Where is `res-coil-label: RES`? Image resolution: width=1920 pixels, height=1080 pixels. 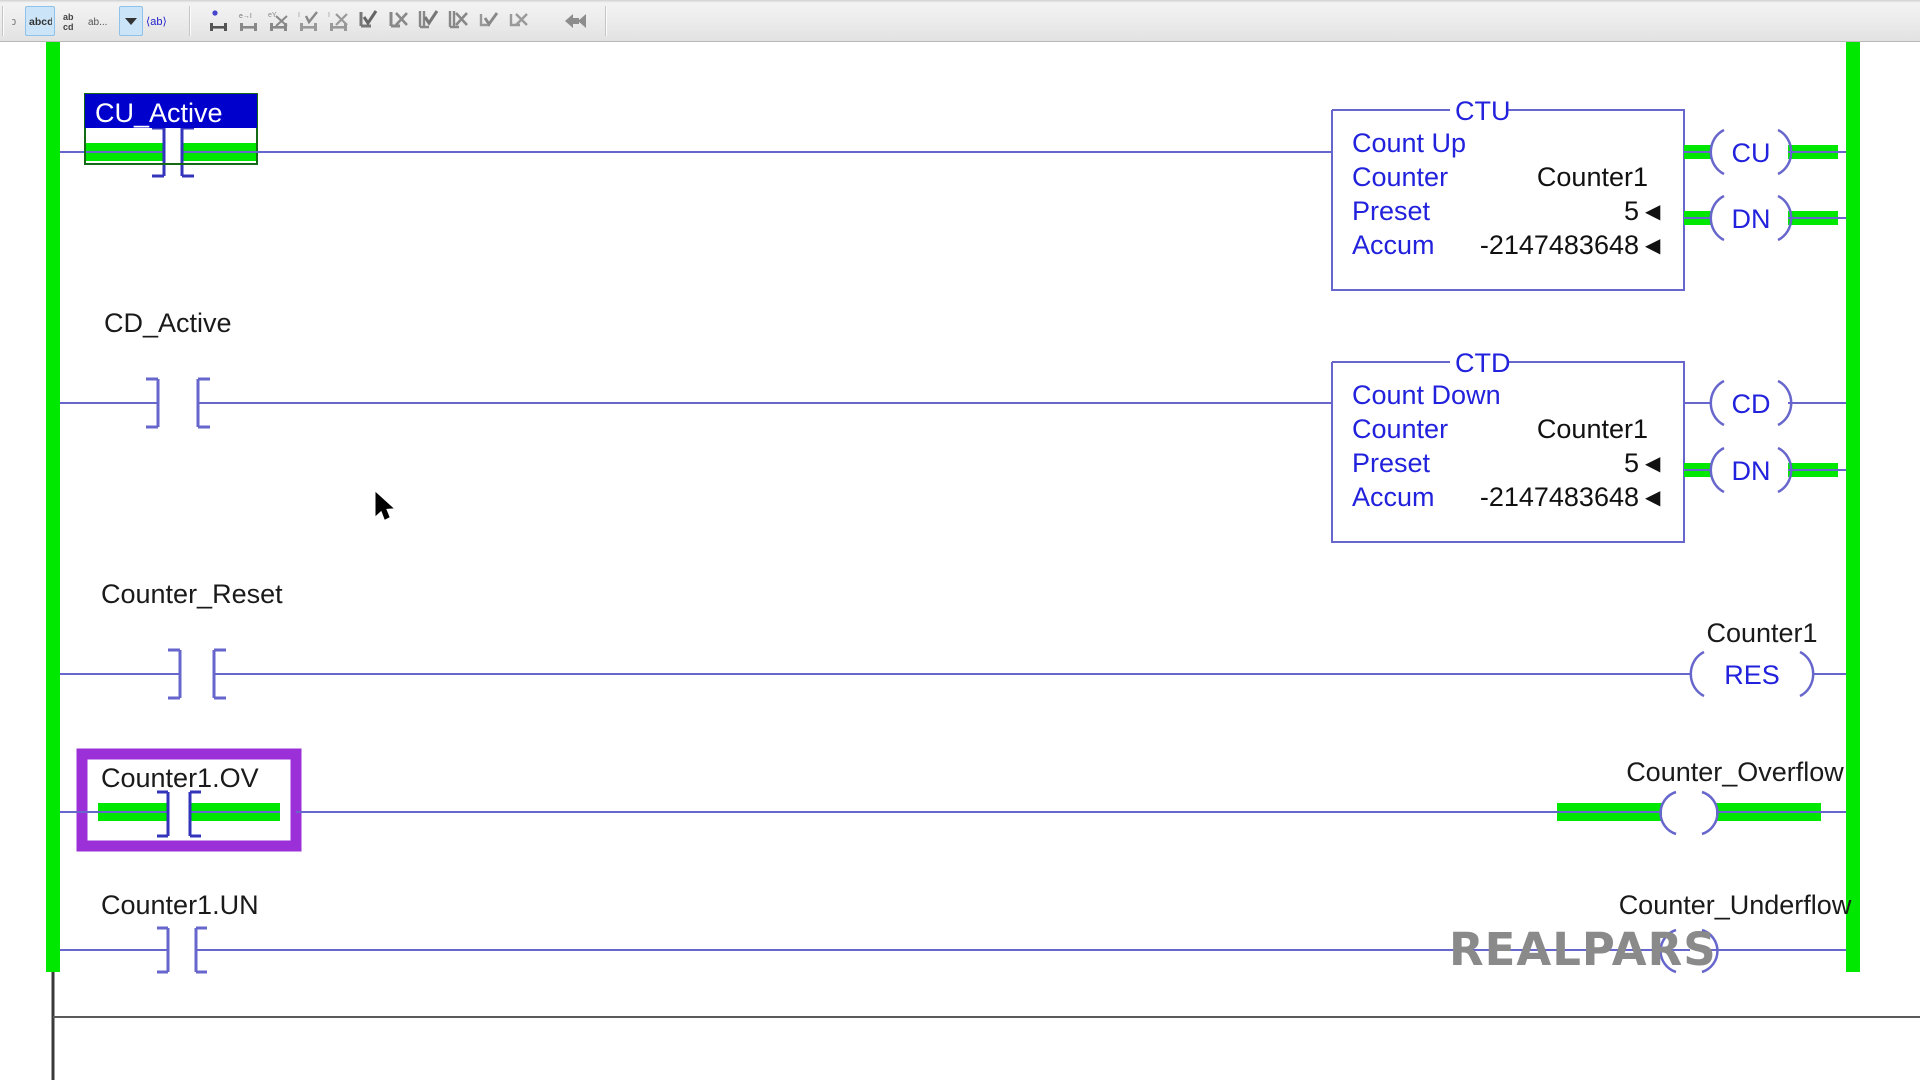
res-coil-label: RES is located at coordinates (1752, 675).